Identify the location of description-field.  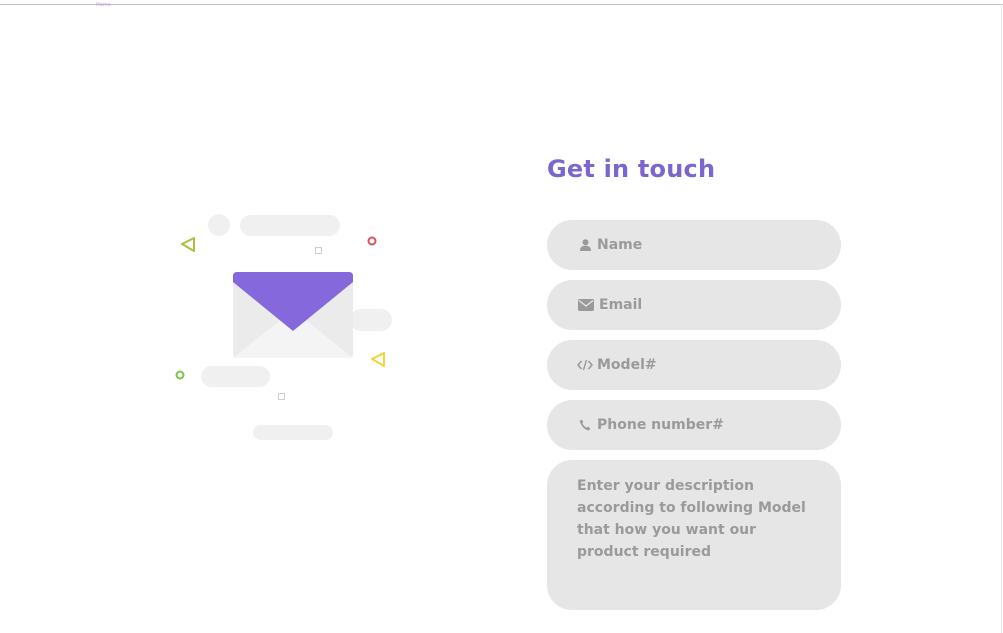
(694, 535).